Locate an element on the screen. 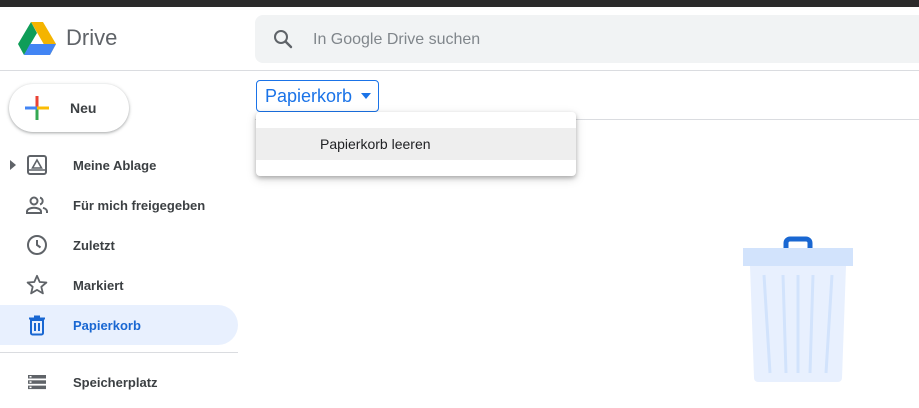 The image size is (919, 408). caret-down-icon is located at coordinates (366, 96).